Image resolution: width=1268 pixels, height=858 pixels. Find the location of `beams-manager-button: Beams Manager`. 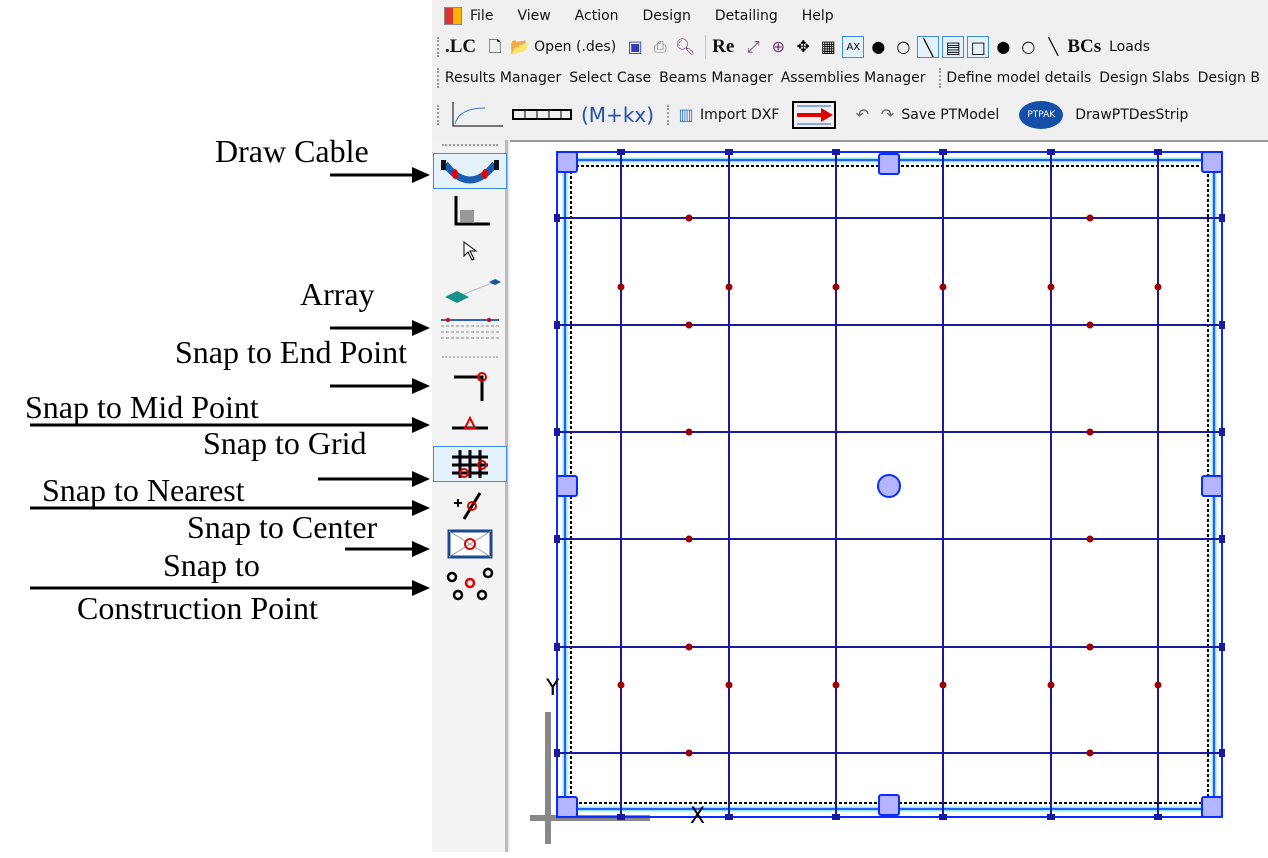

beams-manager-button: Beams Manager is located at coordinates (716, 78).